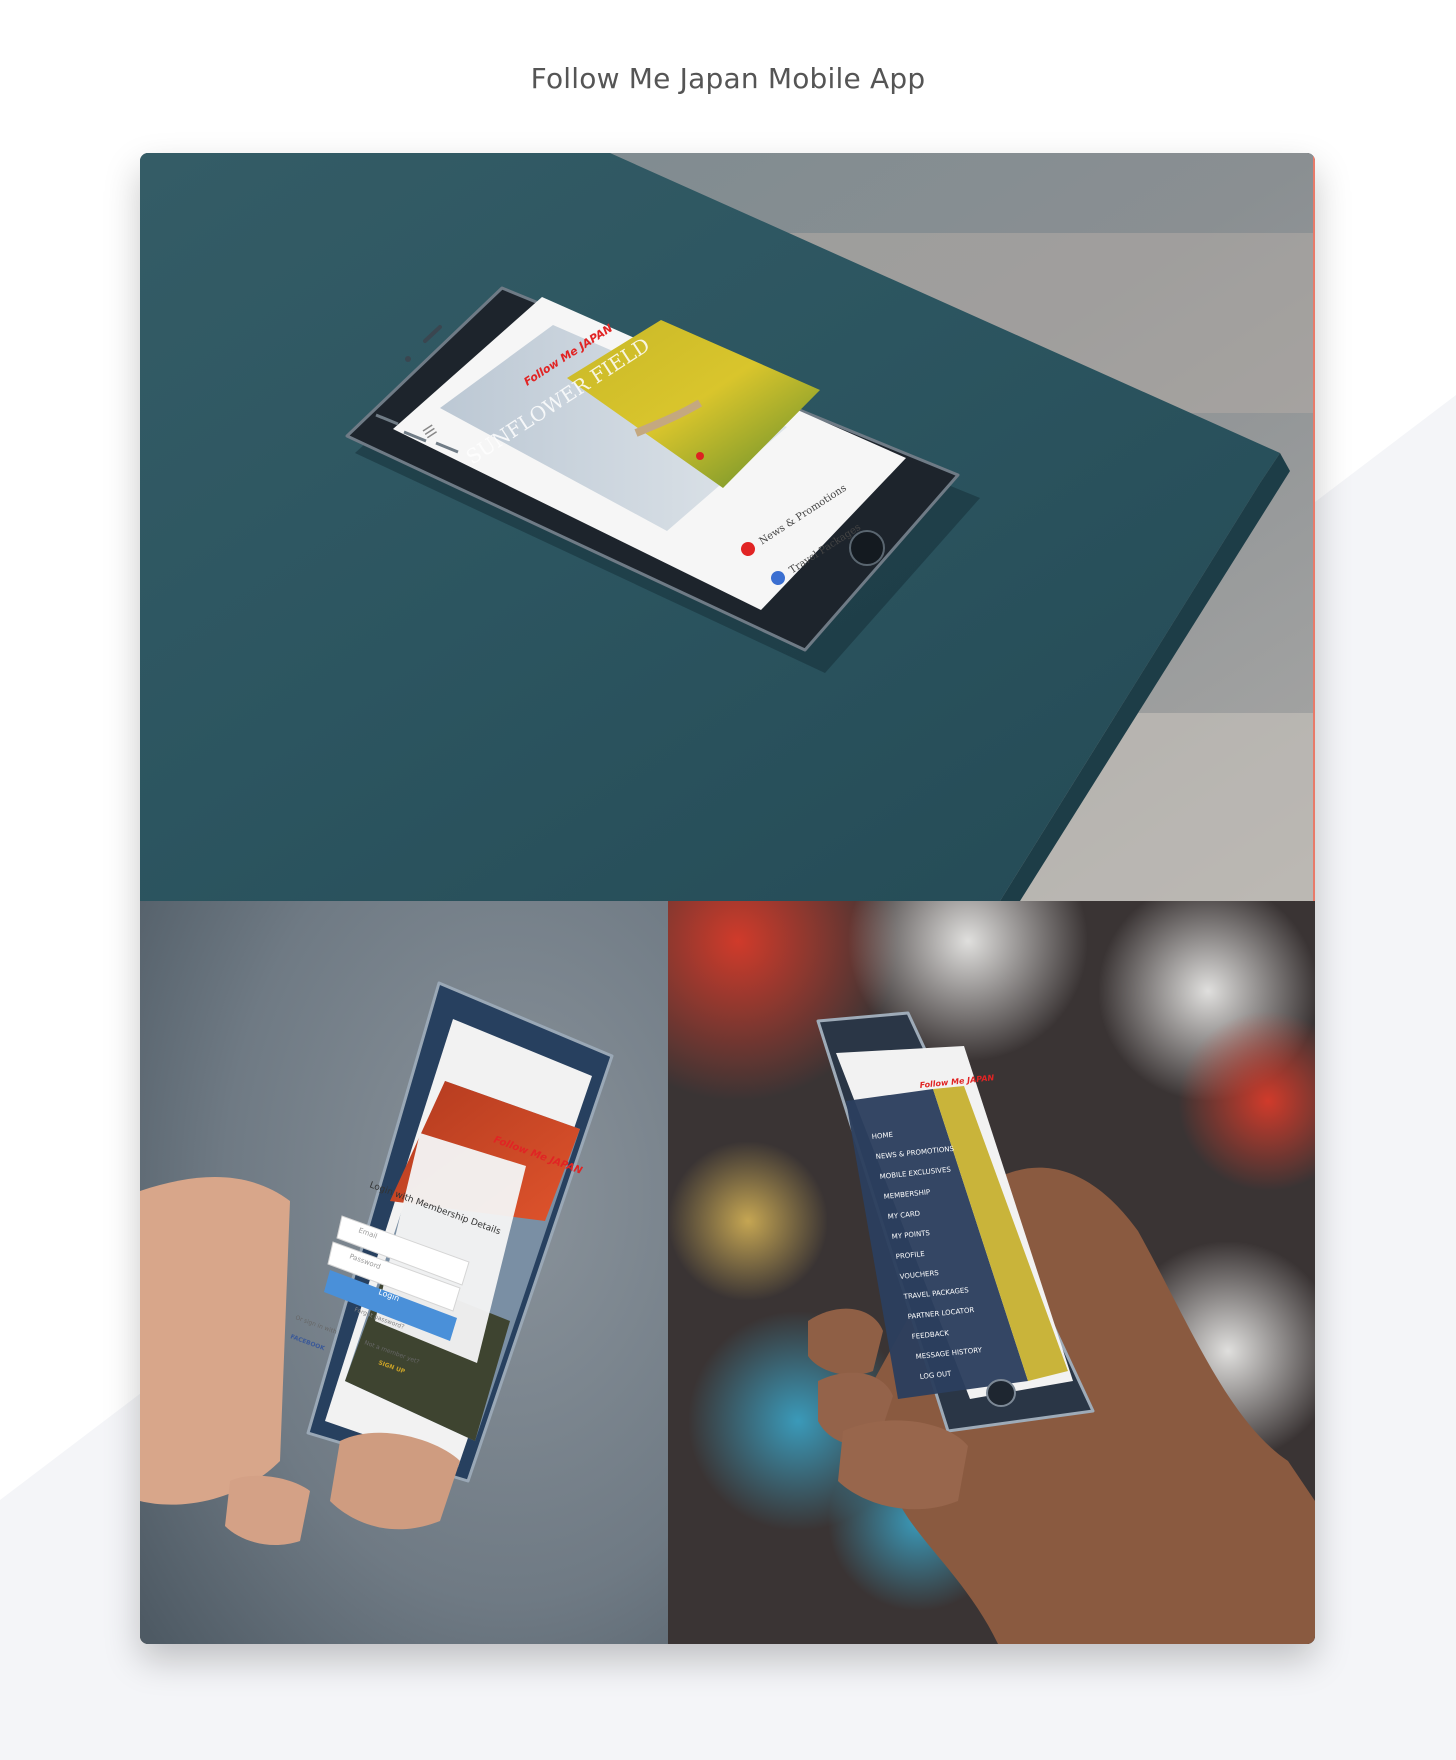  I want to click on edge-accent, so click(1314, 527).